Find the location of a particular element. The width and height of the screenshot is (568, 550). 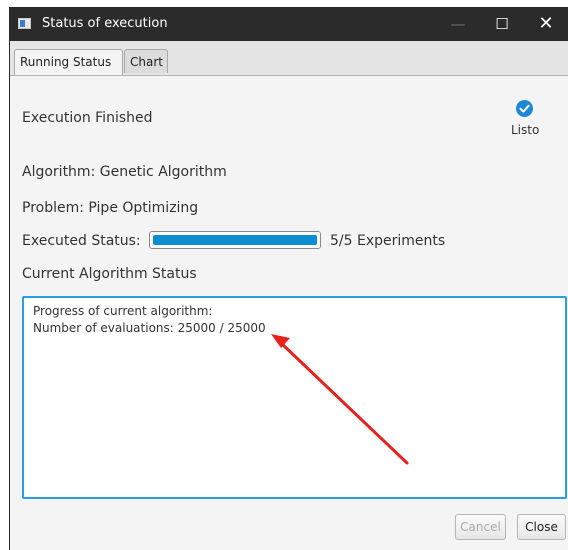

tab-chart: Chart is located at coordinates (146, 61).